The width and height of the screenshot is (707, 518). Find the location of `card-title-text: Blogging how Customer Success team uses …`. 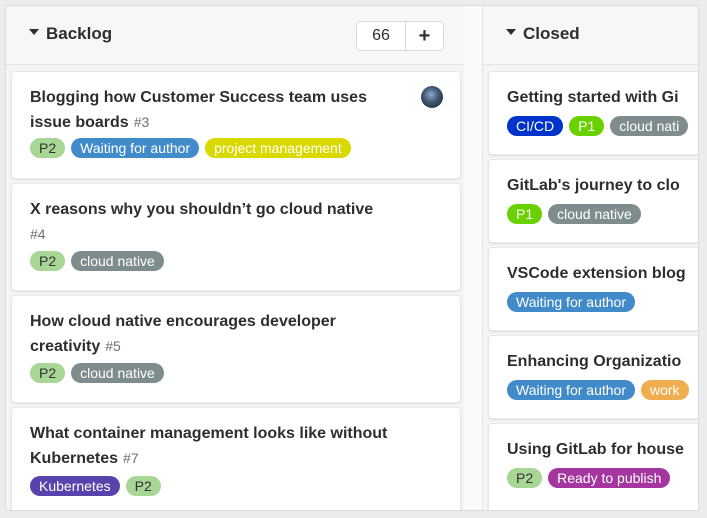

card-title-text: Blogging how Customer Success team uses … is located at coordinates (198, 110).